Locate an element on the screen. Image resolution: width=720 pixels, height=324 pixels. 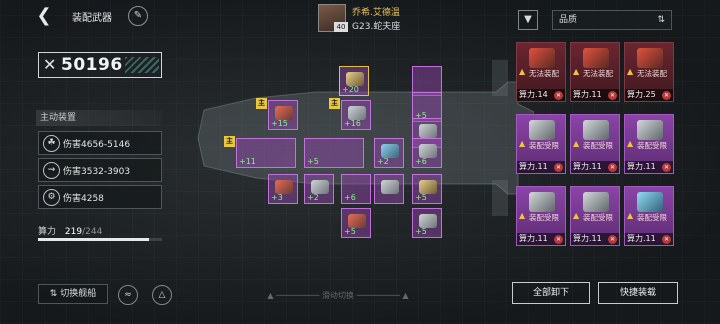
page-title: 装配武器 is located at coordinates (92, 18).